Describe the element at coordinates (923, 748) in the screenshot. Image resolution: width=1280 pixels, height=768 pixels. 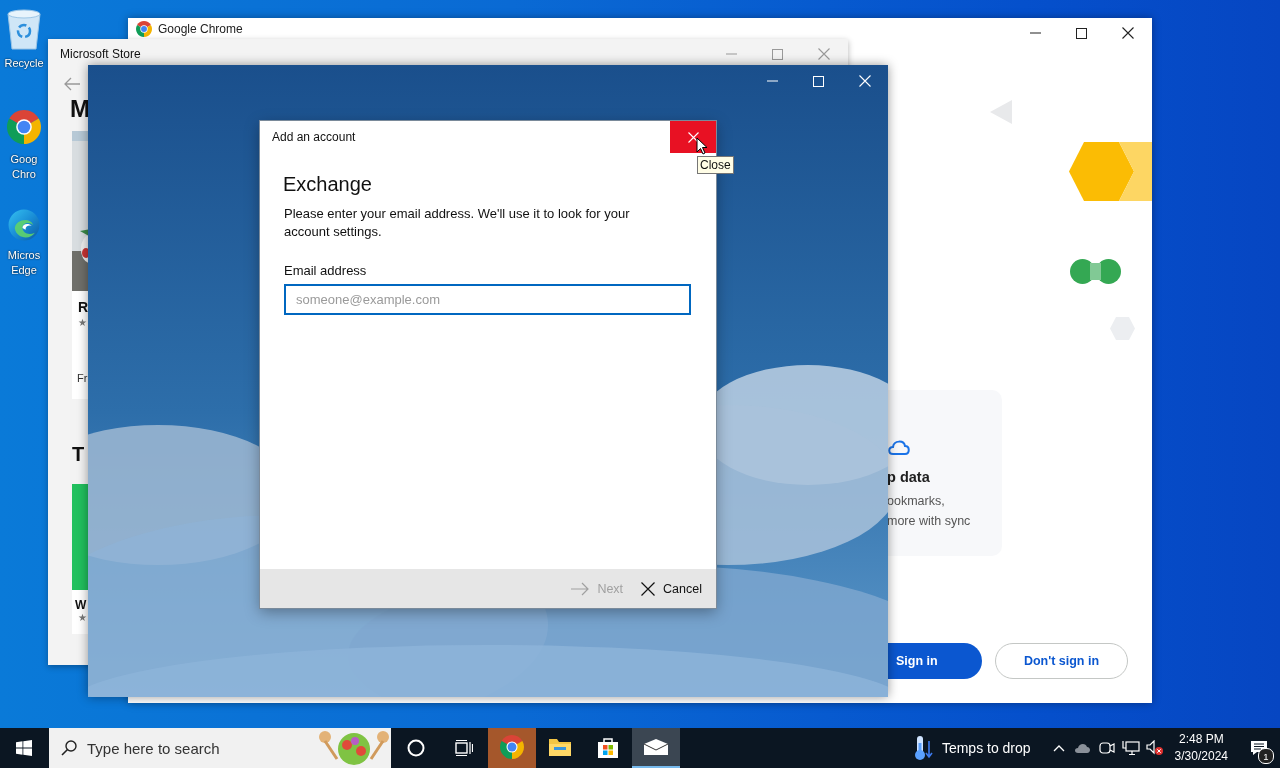
I see `thermometer-icon` at that location.